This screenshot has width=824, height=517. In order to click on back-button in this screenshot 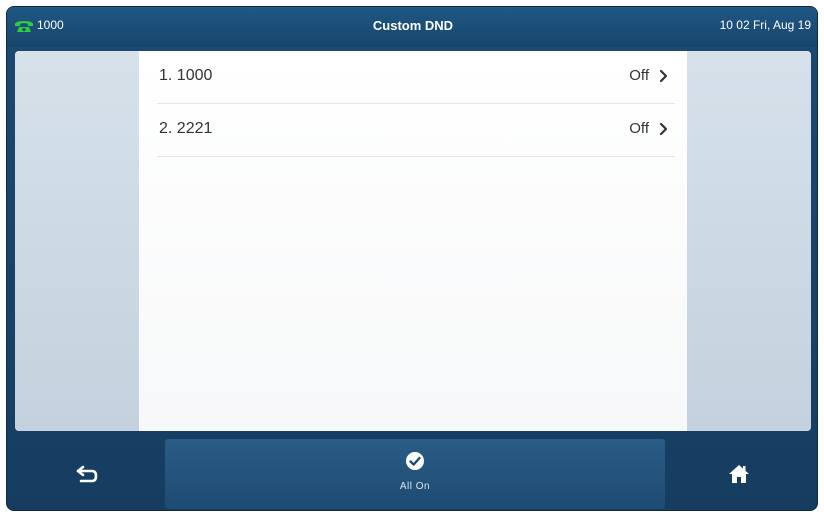, I will do `click(87, 472)`.